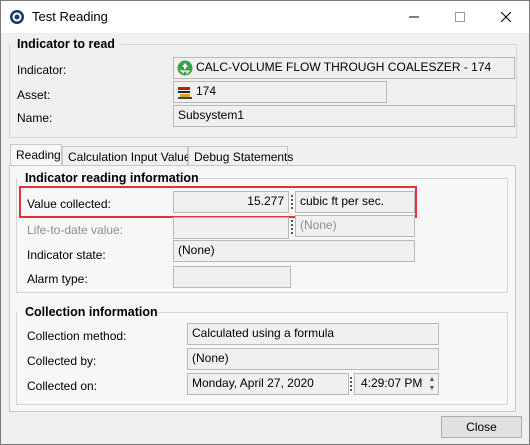 The image size is (530, 445). I want to click on equipment-icon, so click(185, 93).